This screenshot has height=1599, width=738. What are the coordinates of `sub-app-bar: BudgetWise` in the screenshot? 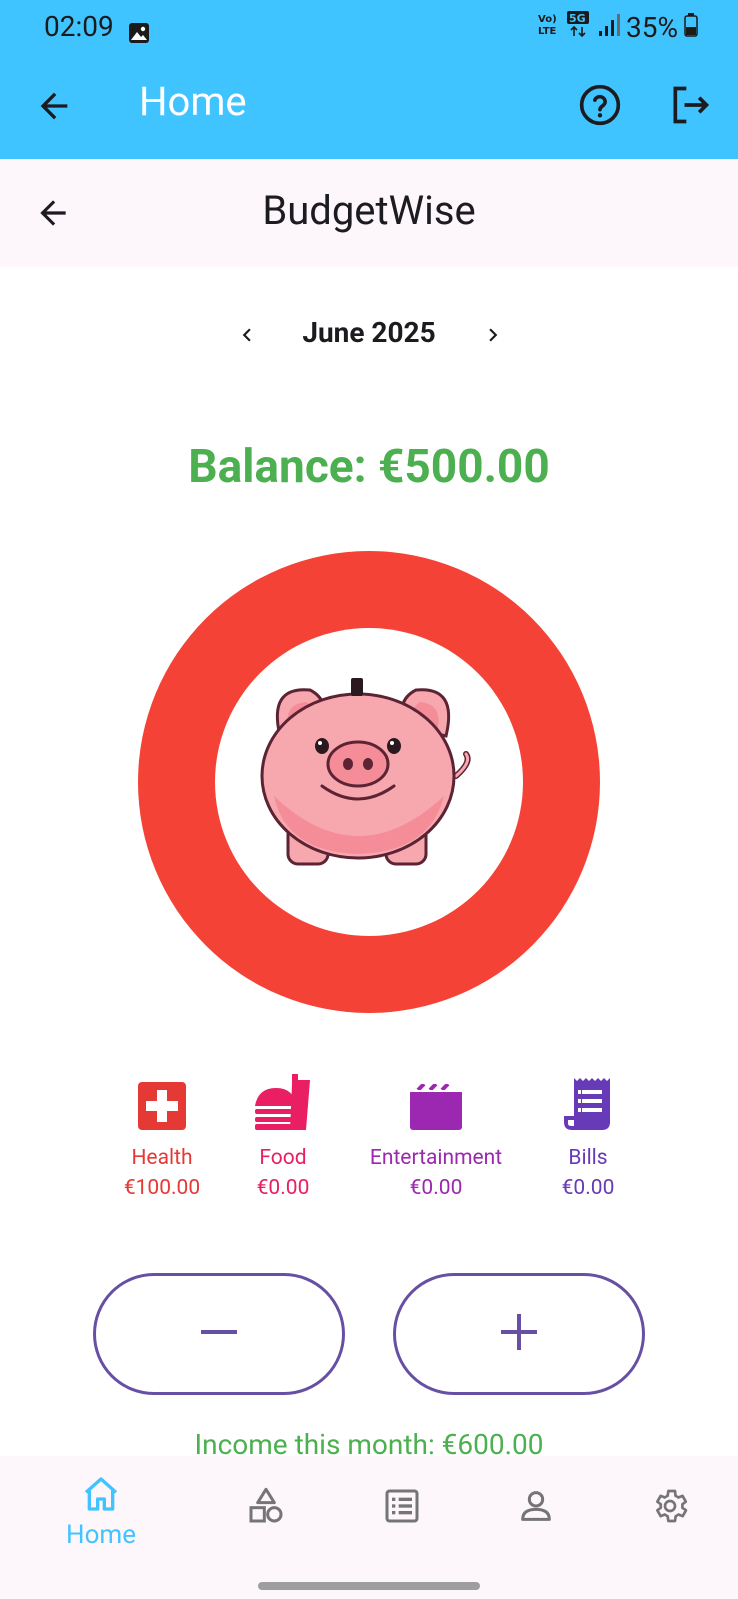 It's located at (369, 213).